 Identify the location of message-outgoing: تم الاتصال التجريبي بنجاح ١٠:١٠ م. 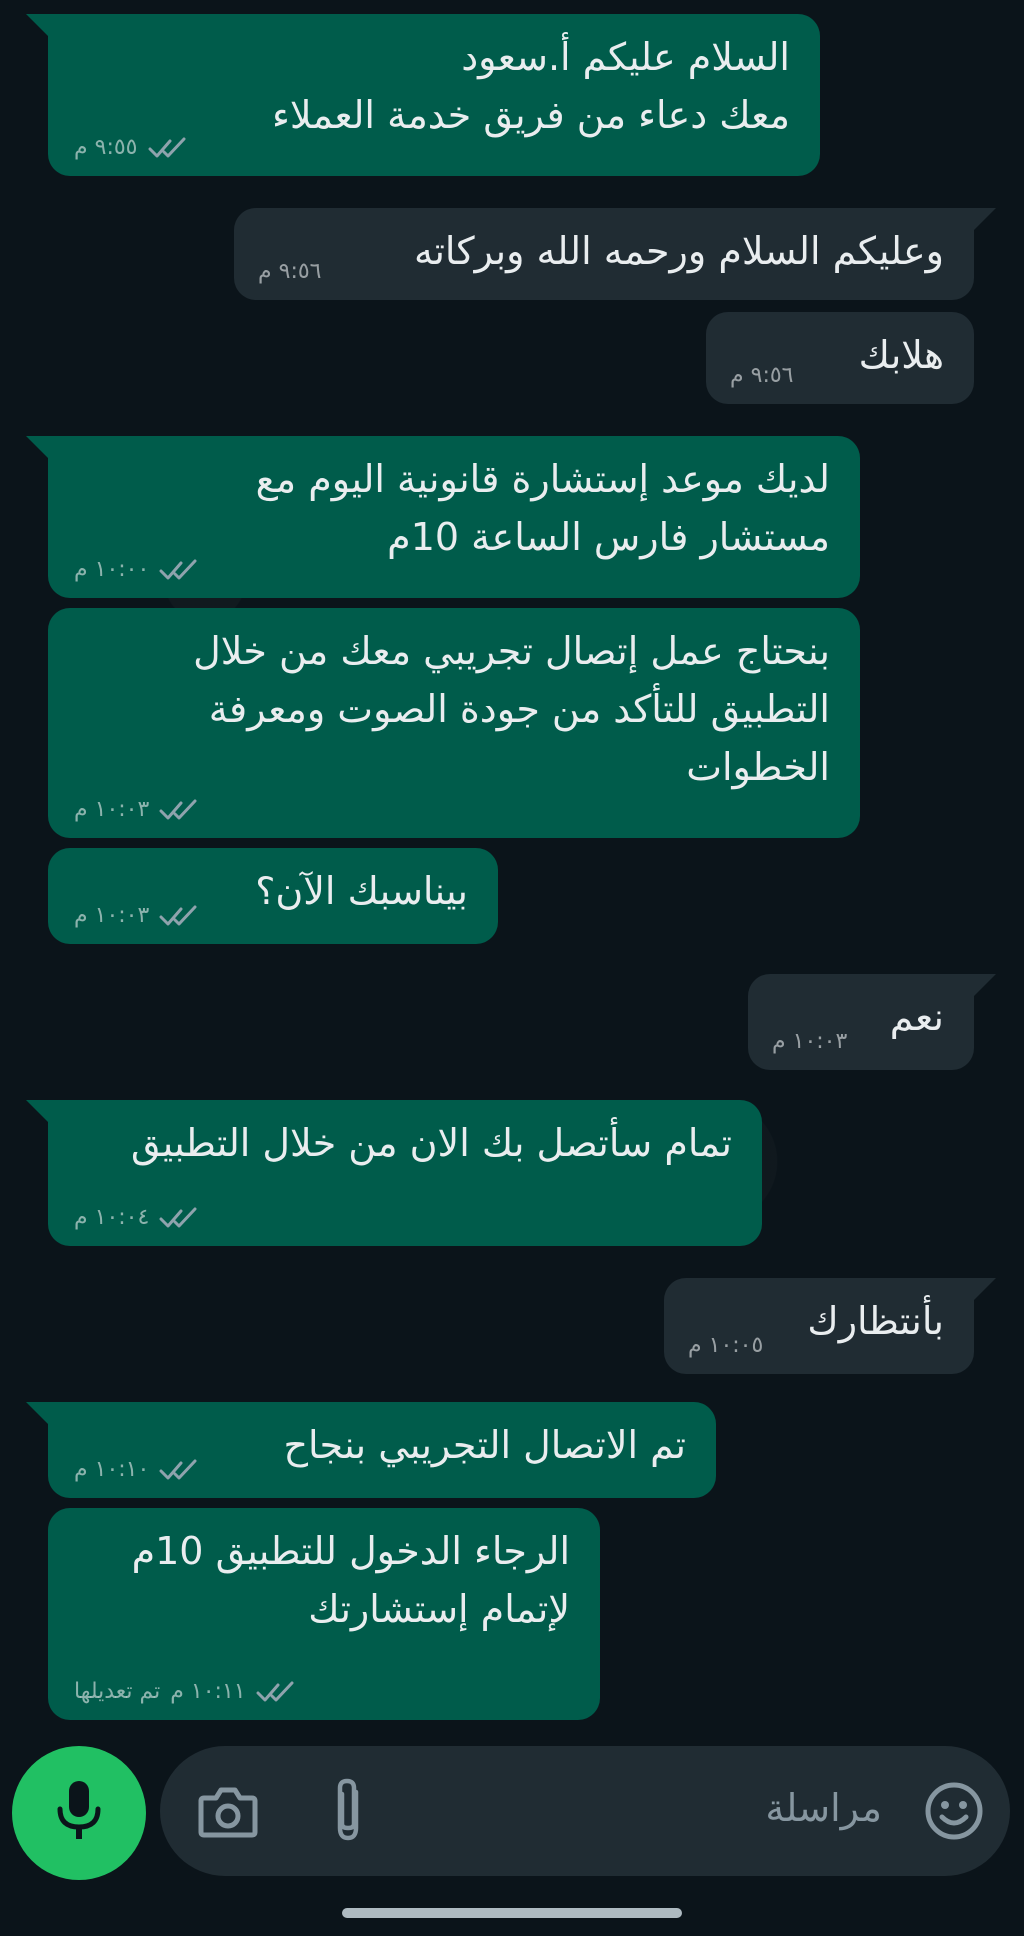
(371, 1450).